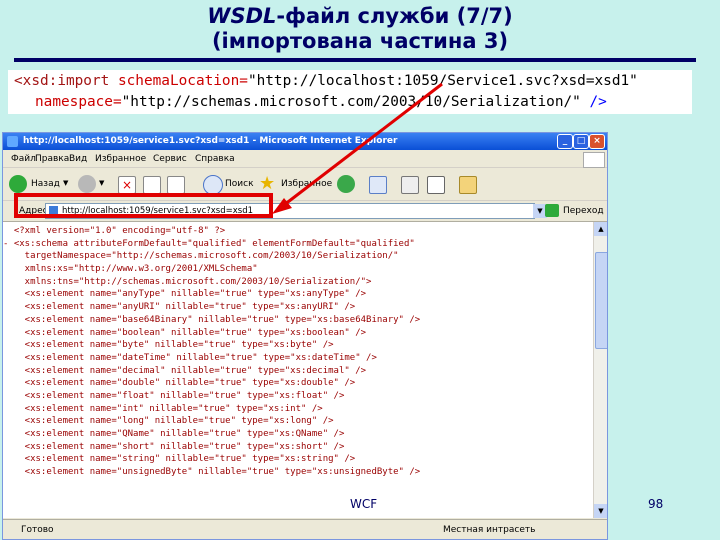 Image resolution: width=720 pixels, height=540 pixels. I want to click on page-number: 98, so click(656, 504).